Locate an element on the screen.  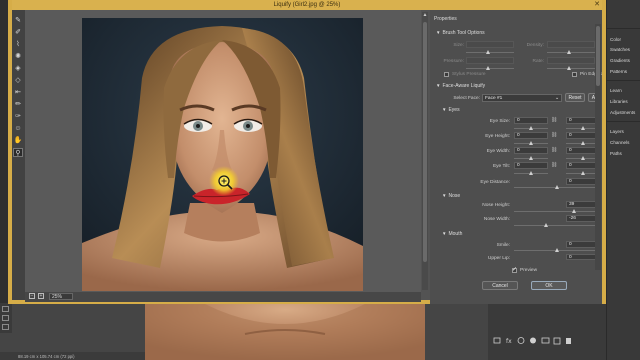
document-preview is located at coordinates (285, 332).